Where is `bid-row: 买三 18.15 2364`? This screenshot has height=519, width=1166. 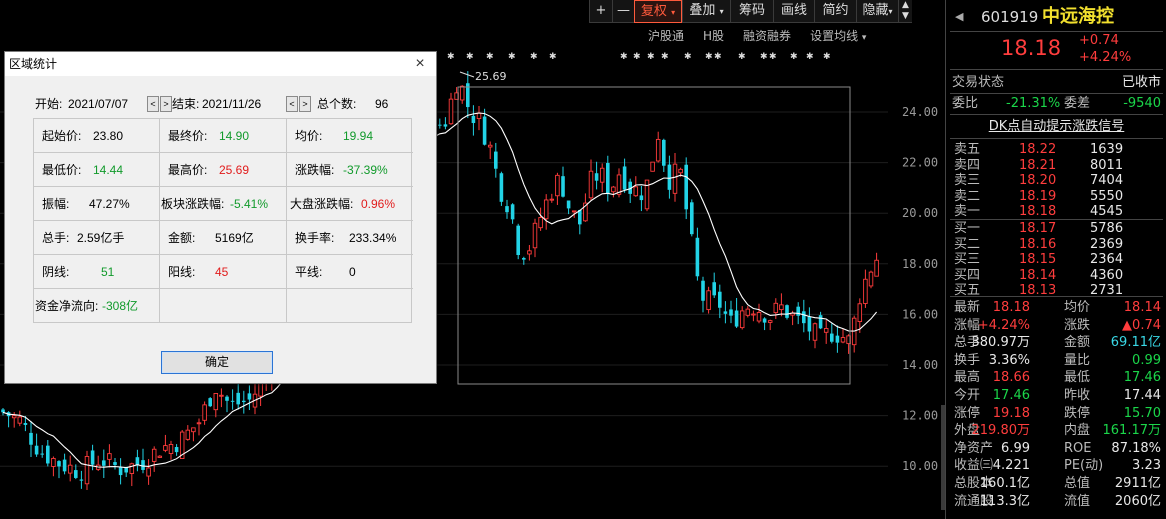
bid-row: 买三 18.15 2364 is located at coordinates (1039, 259).